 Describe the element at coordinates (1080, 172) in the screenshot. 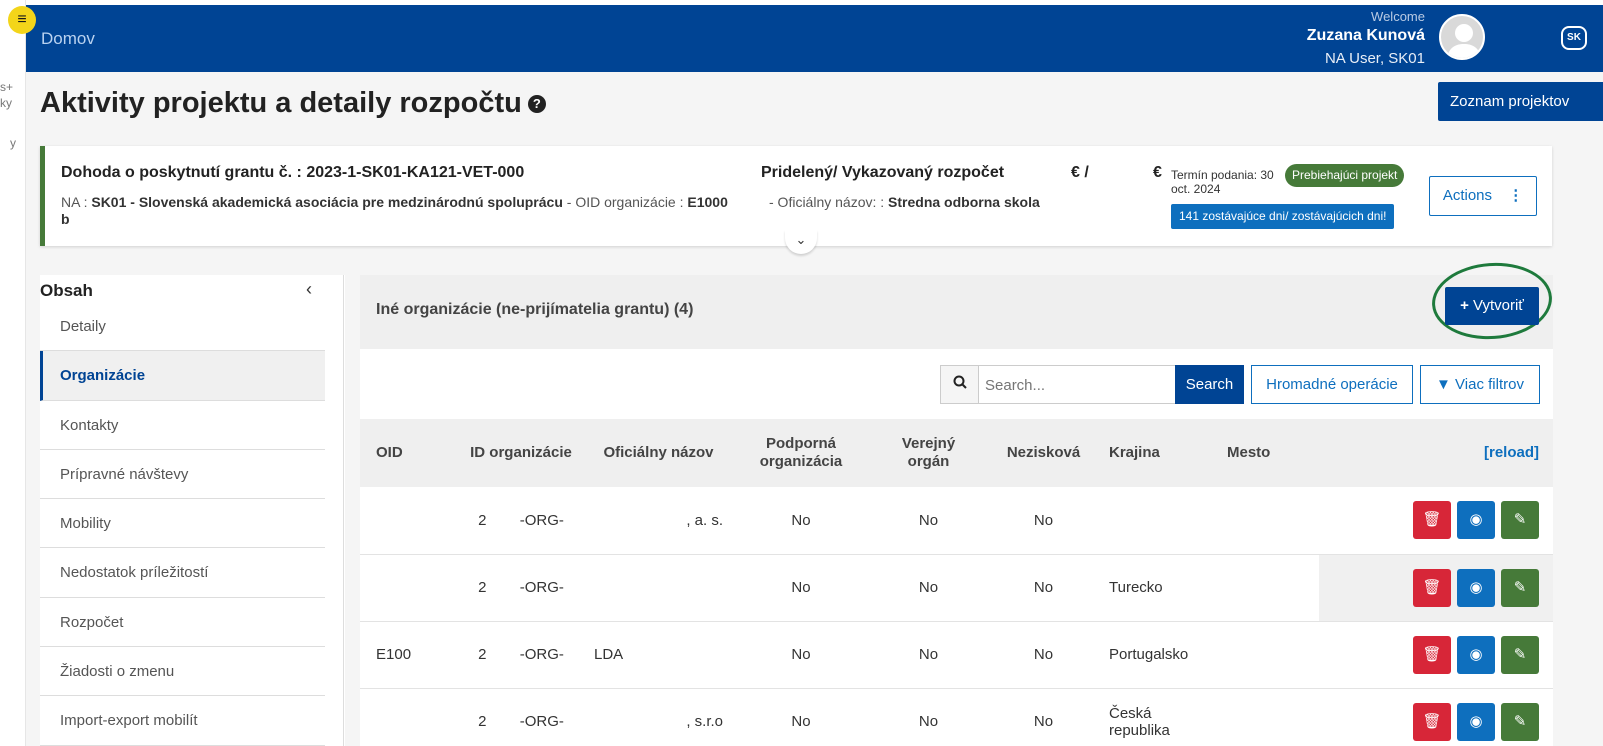

I see `budget-allocated: € /` at that location.